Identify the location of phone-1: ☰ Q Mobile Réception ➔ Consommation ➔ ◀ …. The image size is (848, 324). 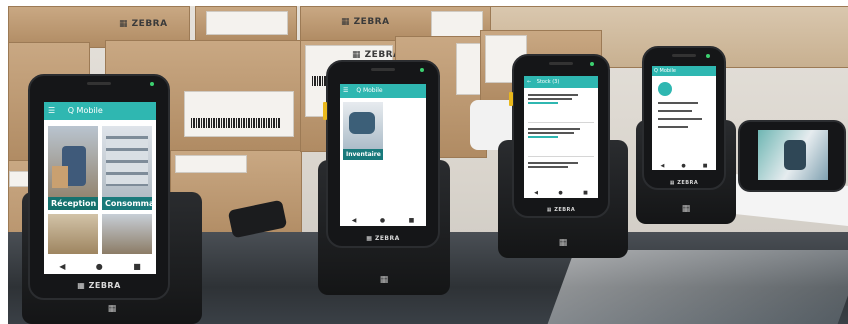
(99, 187).